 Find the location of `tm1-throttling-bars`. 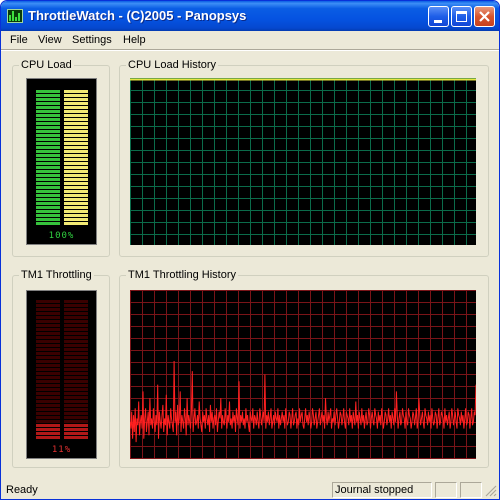

tm1-throttling-bars is located at coordinates (62, 369).